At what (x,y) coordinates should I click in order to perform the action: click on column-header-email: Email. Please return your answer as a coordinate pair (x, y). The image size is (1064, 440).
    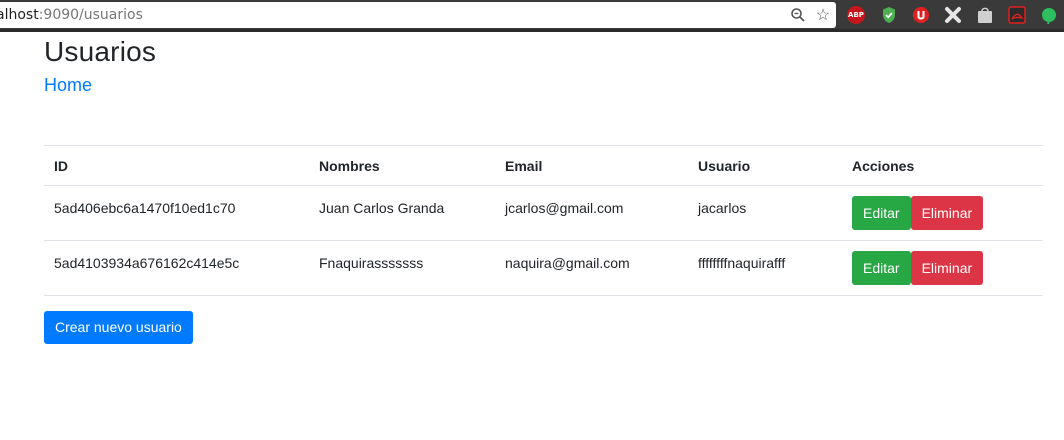
    Looking at the image, I should click on (591, 165).